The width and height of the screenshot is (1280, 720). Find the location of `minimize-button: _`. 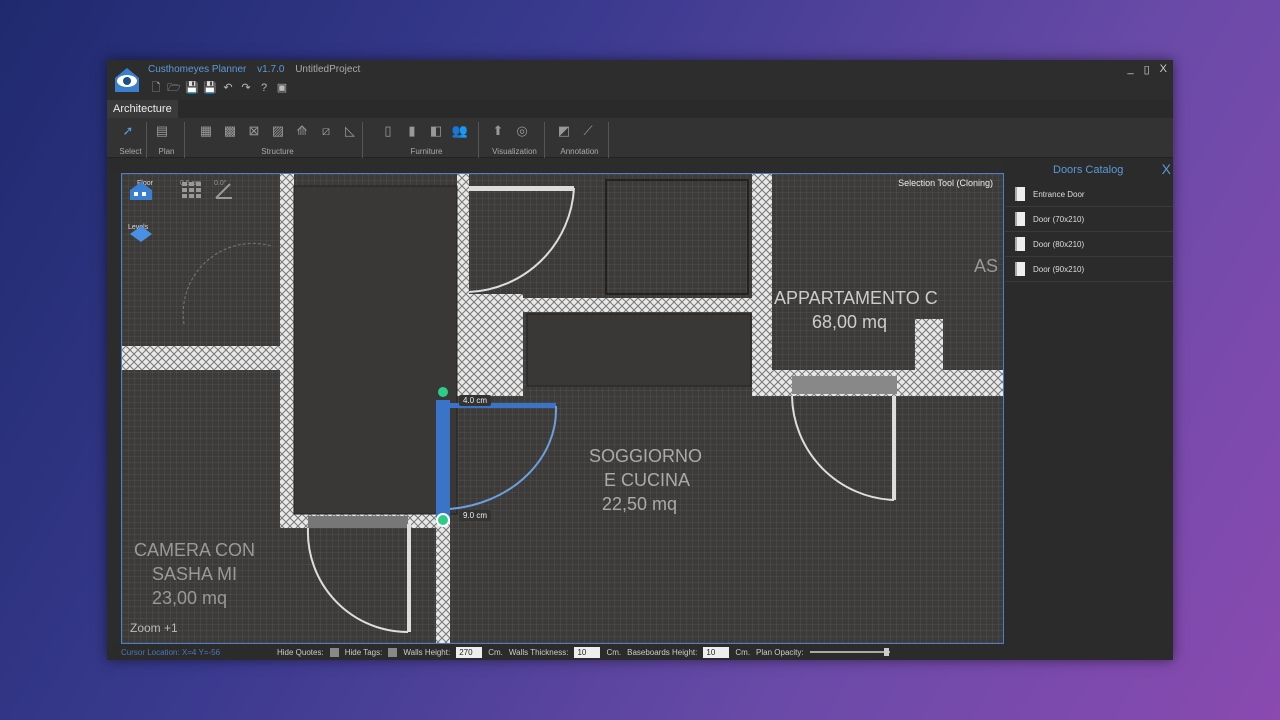

minimize-button: _ is located at coordinates (1130, 69).